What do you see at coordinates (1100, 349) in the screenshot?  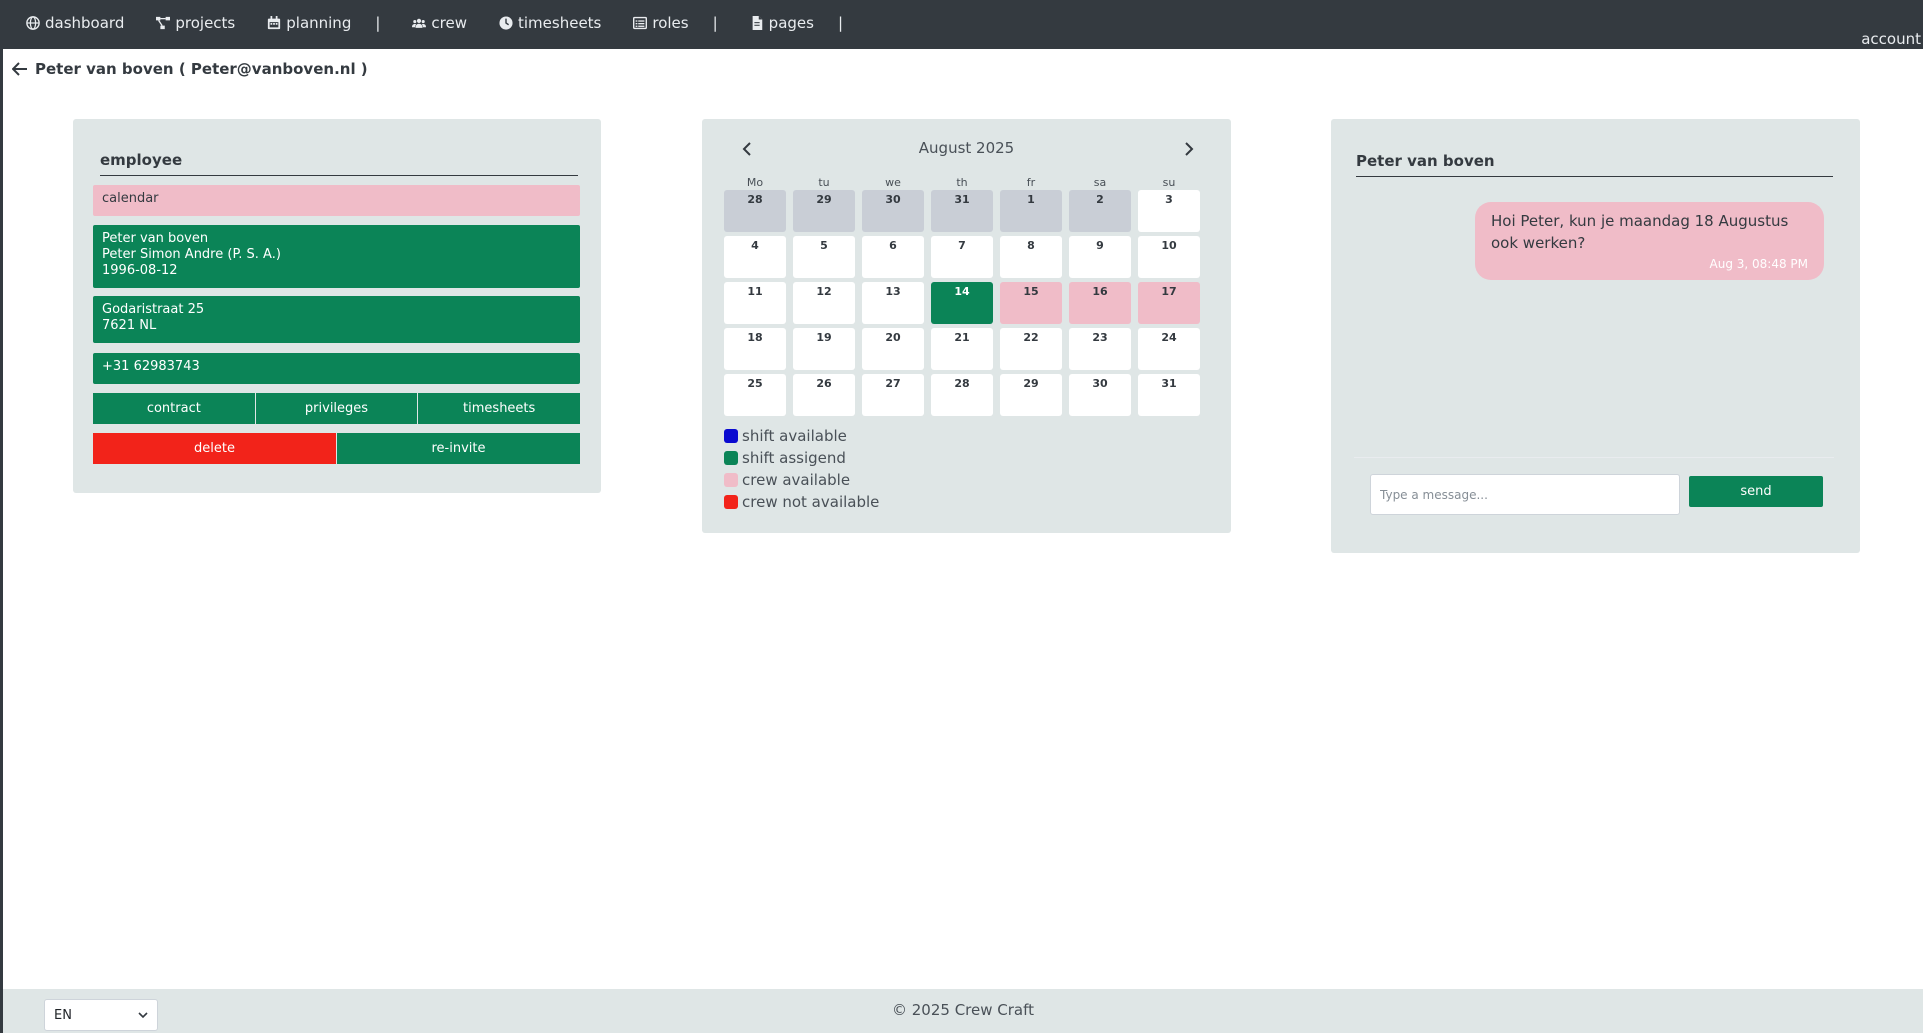 I see `calendar-day: 23` at bounding box center [1100, 349].